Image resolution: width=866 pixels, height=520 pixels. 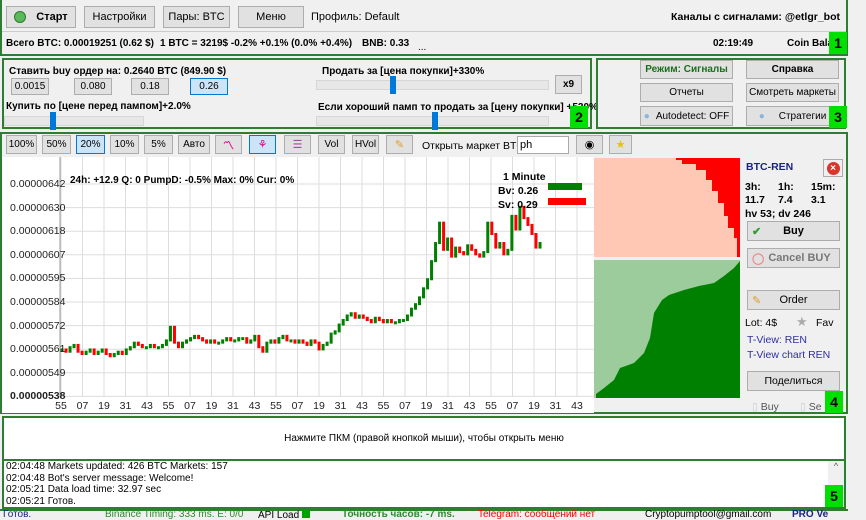 I want to click on pencil-icon: ✎, so click(x=399, y=144).